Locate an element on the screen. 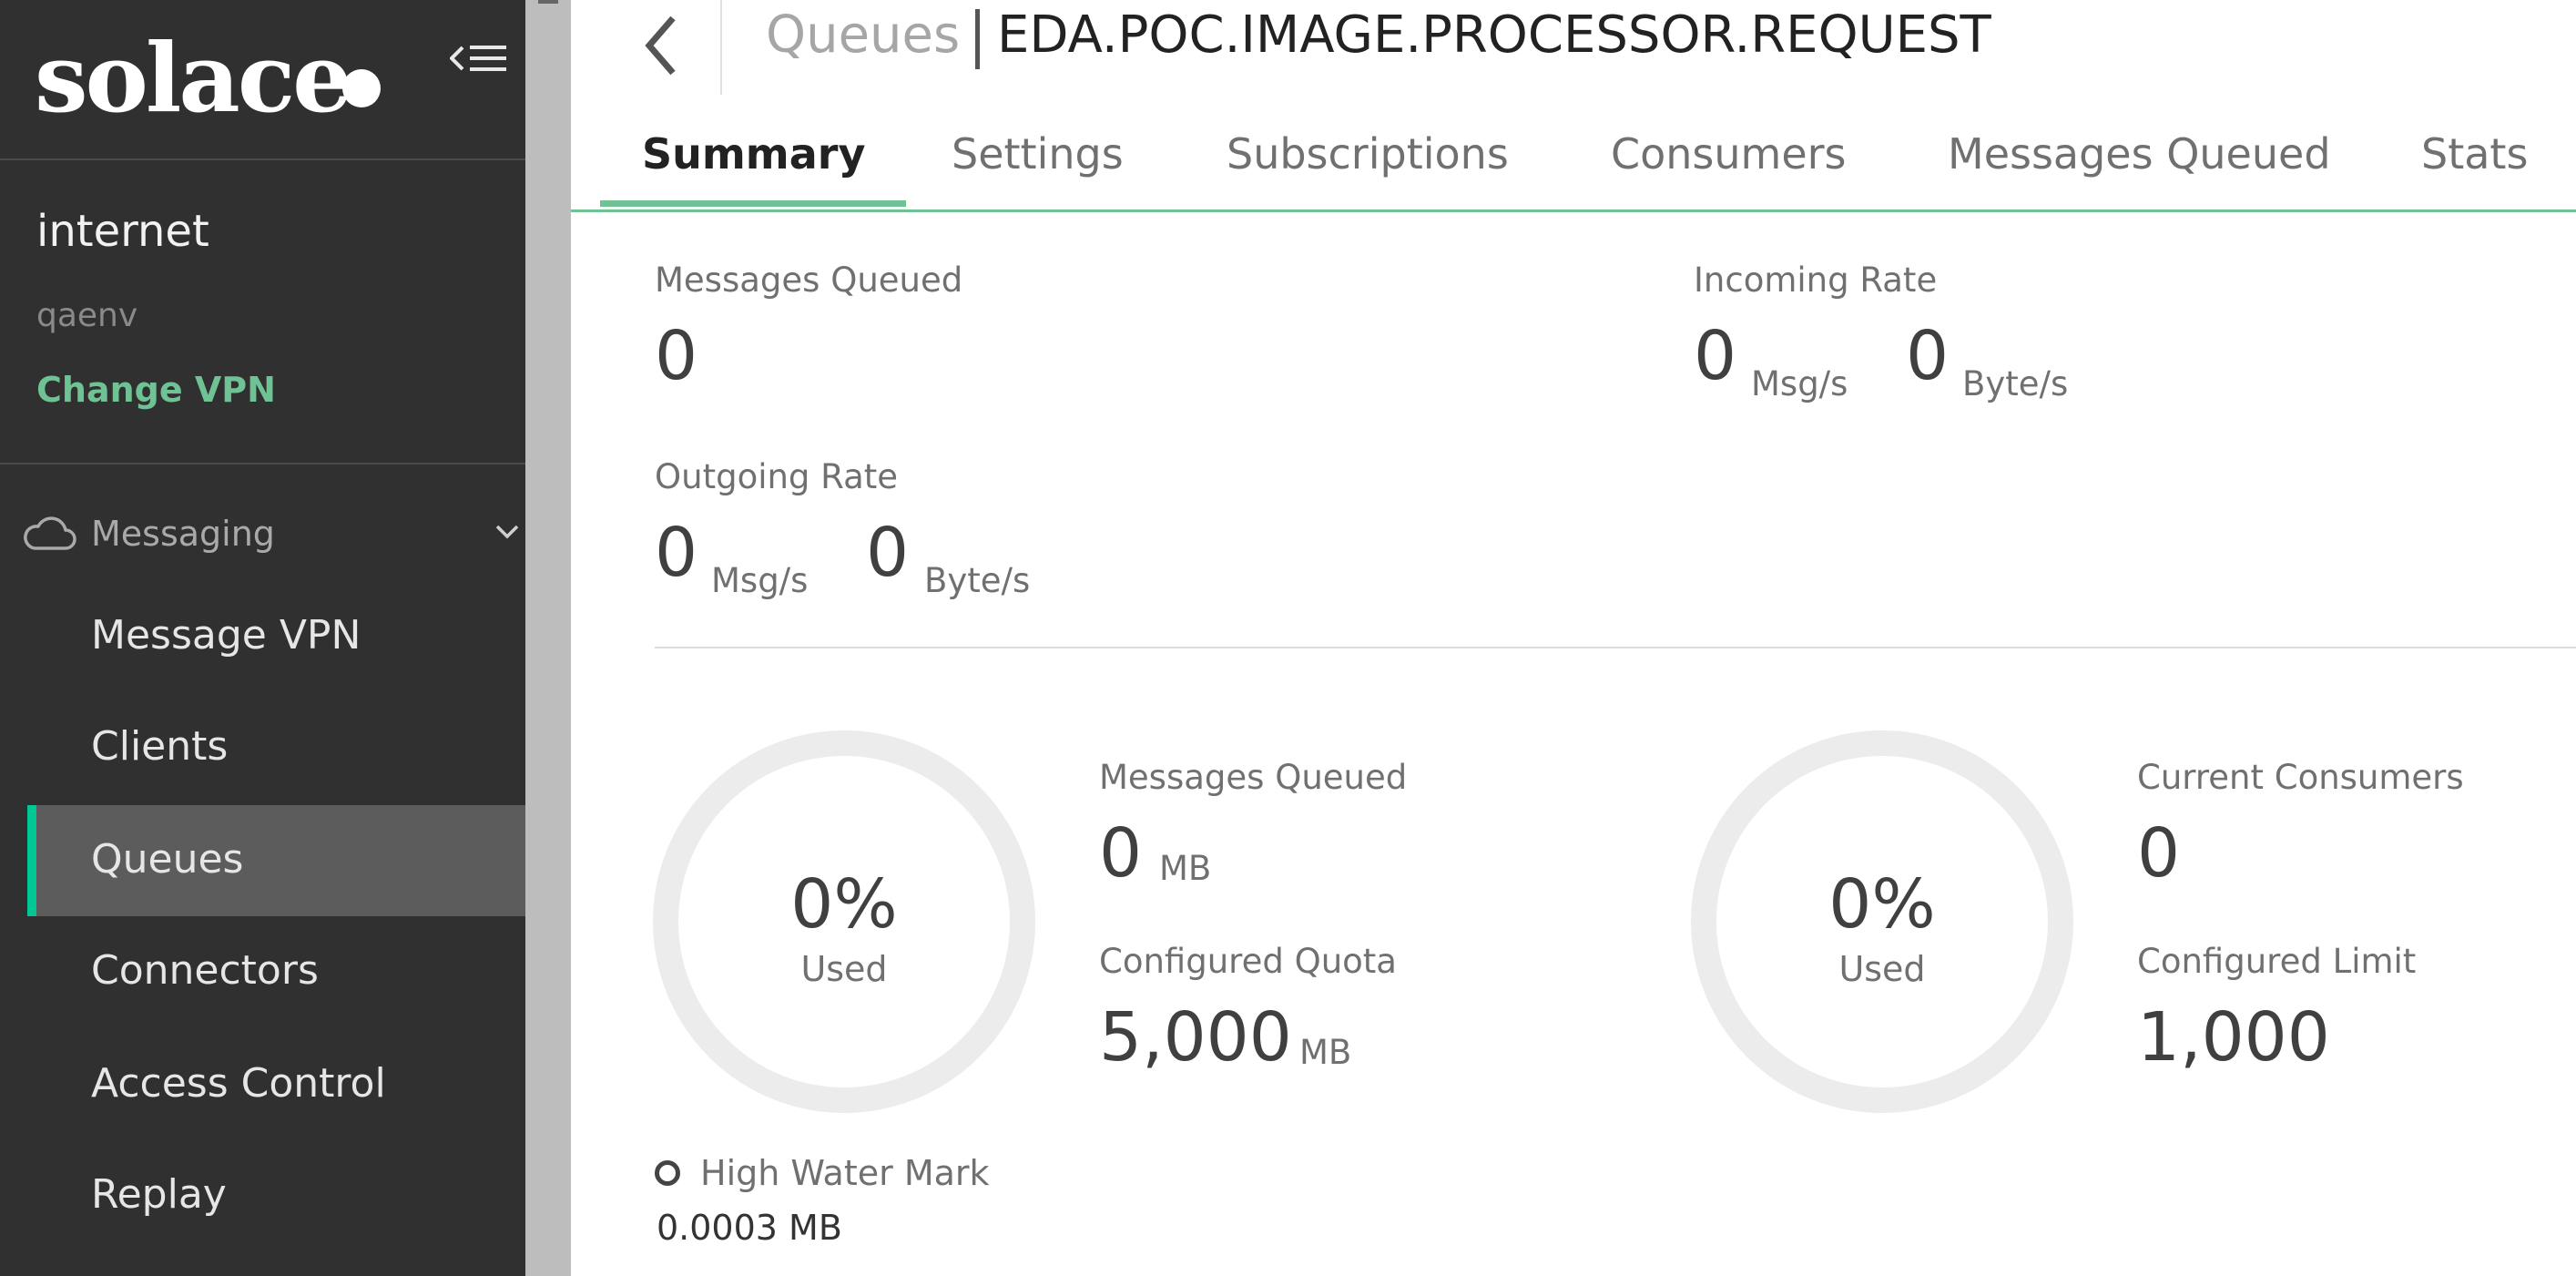 The height and width of the screenshot is (1276, 2576). storage-used-percent: 0% is located at coordinates (844, 904).